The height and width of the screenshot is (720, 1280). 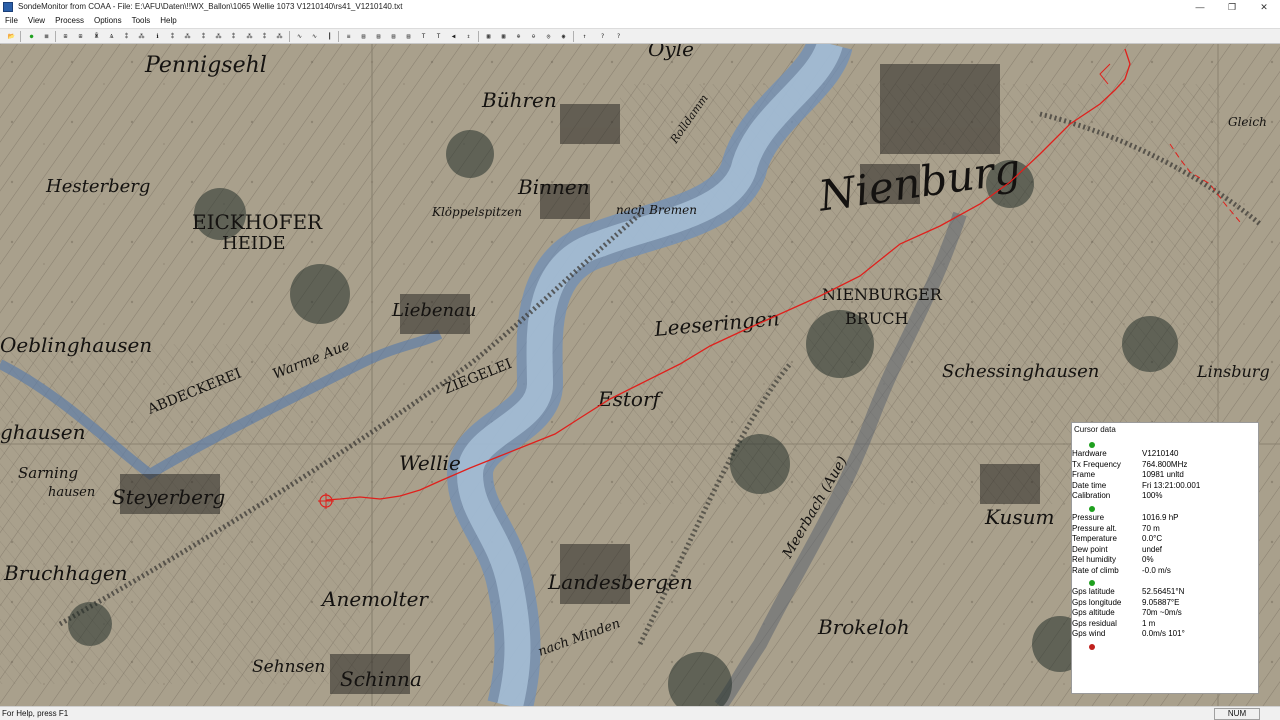 I want to click on toolbar-view14-button: ⁑, so click(x=264, y=36).